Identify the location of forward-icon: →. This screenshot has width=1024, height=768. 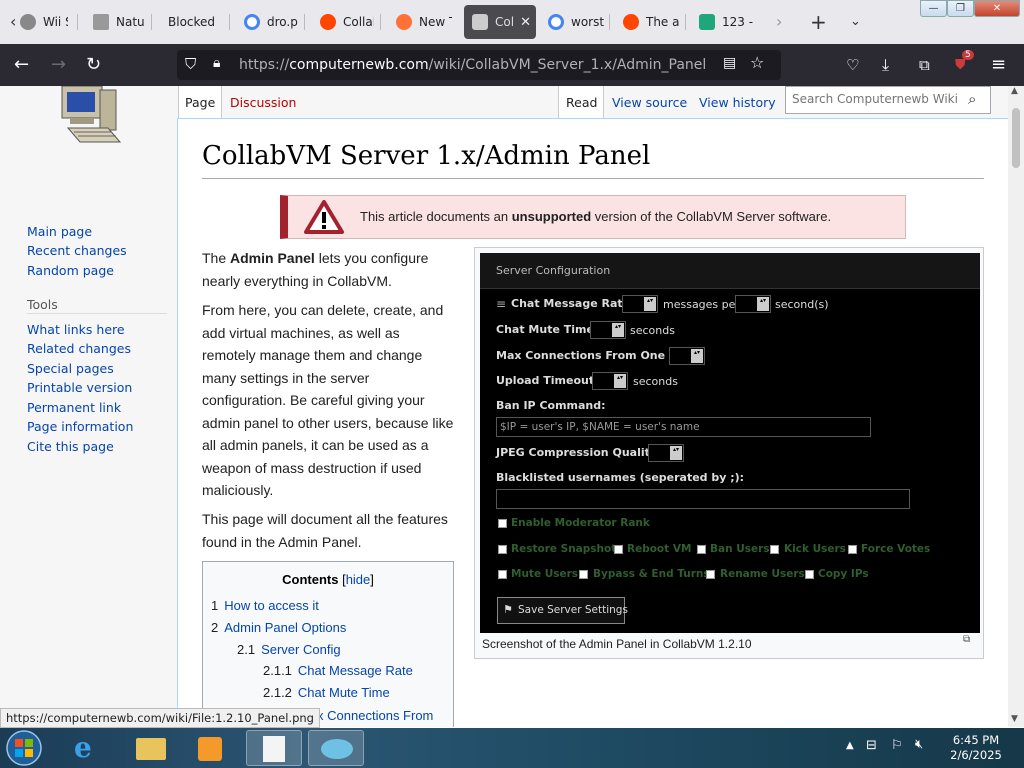
(58, 65).